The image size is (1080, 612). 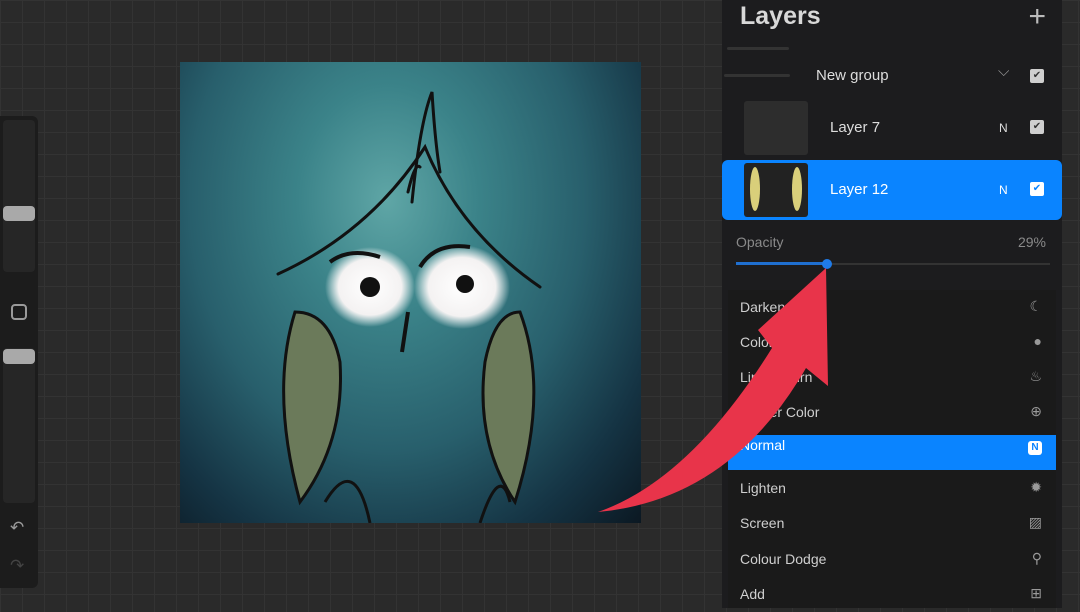 What do you see at coordinates (892, 594) in the screenshot?
I see `blend-mode-add: Add ⊞` at bounding box center [892, 594].